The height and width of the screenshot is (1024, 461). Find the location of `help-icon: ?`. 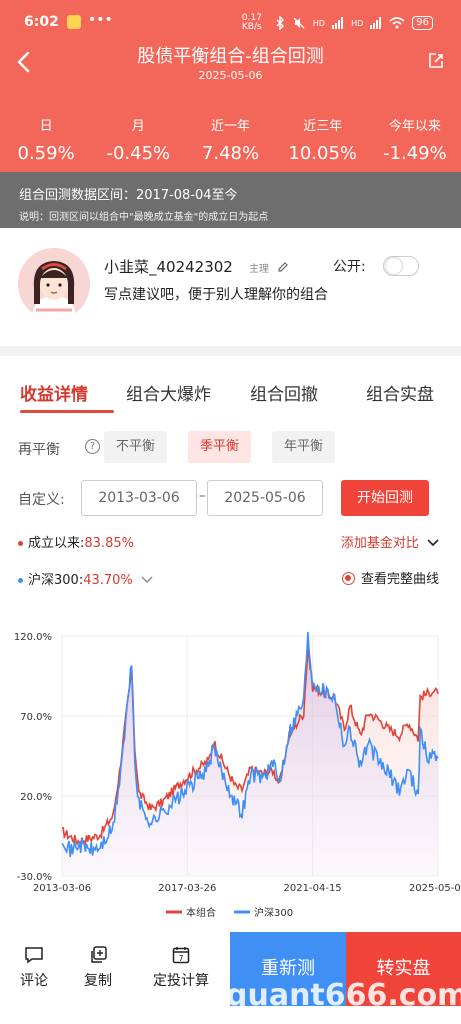

help-icon: ? is located at coordinates (92, 446).